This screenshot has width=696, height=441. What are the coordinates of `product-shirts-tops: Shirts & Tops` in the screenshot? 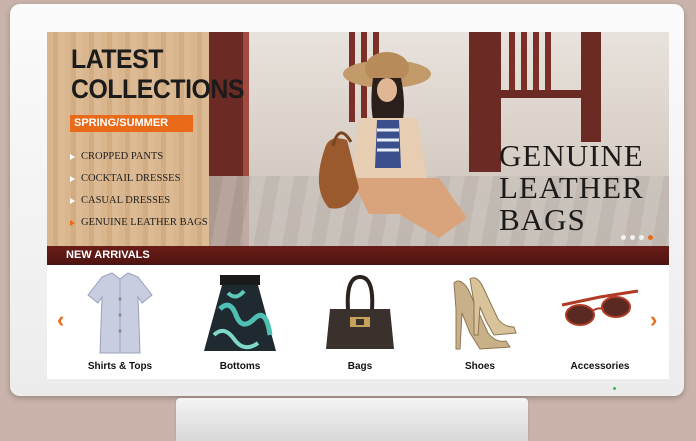 It's located at (120, 323).